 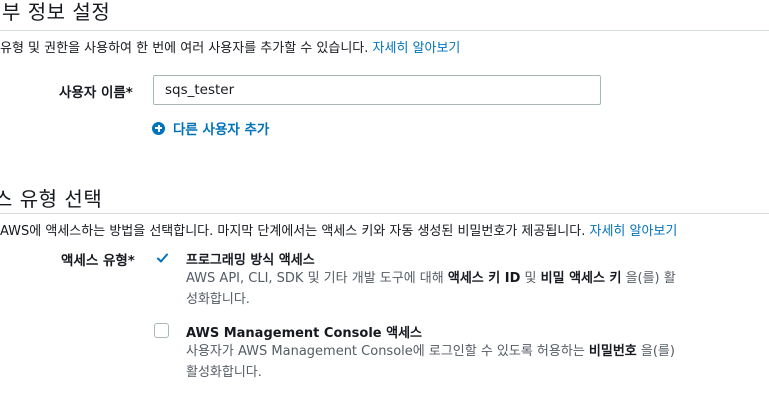 I want to click on username-input, so click(x=377, y=90).